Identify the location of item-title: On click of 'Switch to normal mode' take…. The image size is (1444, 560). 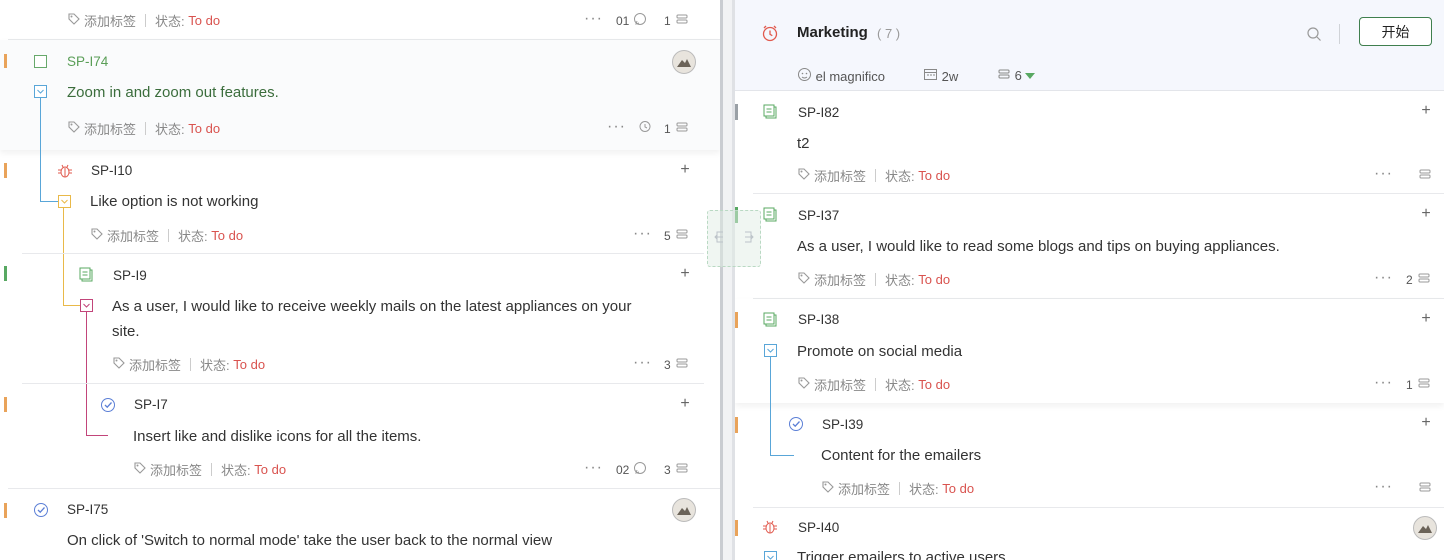
(309, 540).